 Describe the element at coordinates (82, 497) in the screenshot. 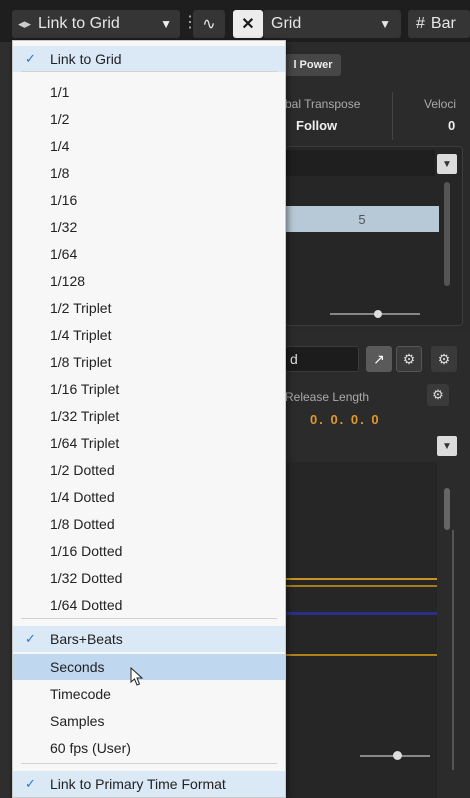

I see `menu-item-label: 1/4 Dotted` at that location.